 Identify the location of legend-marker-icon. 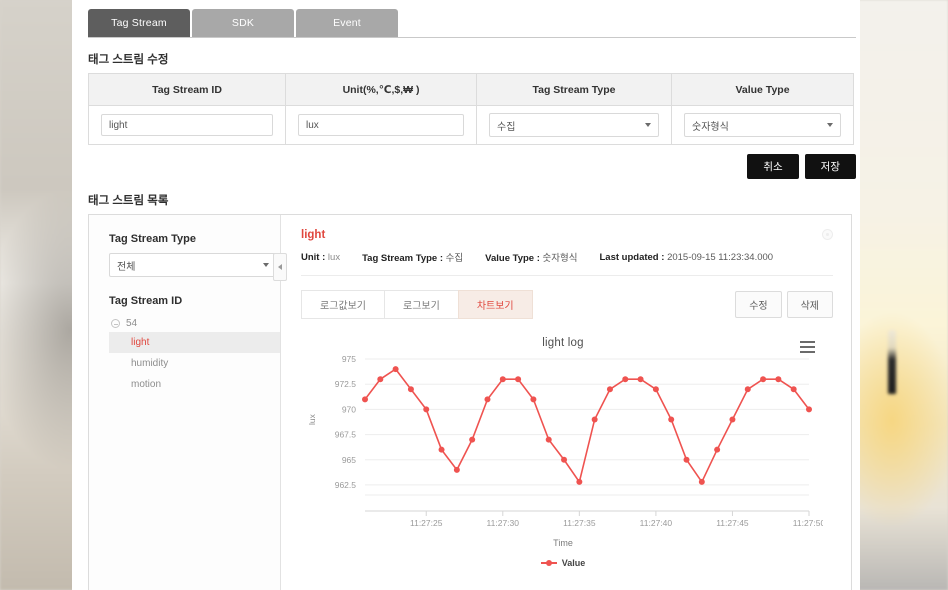
(548, 563).